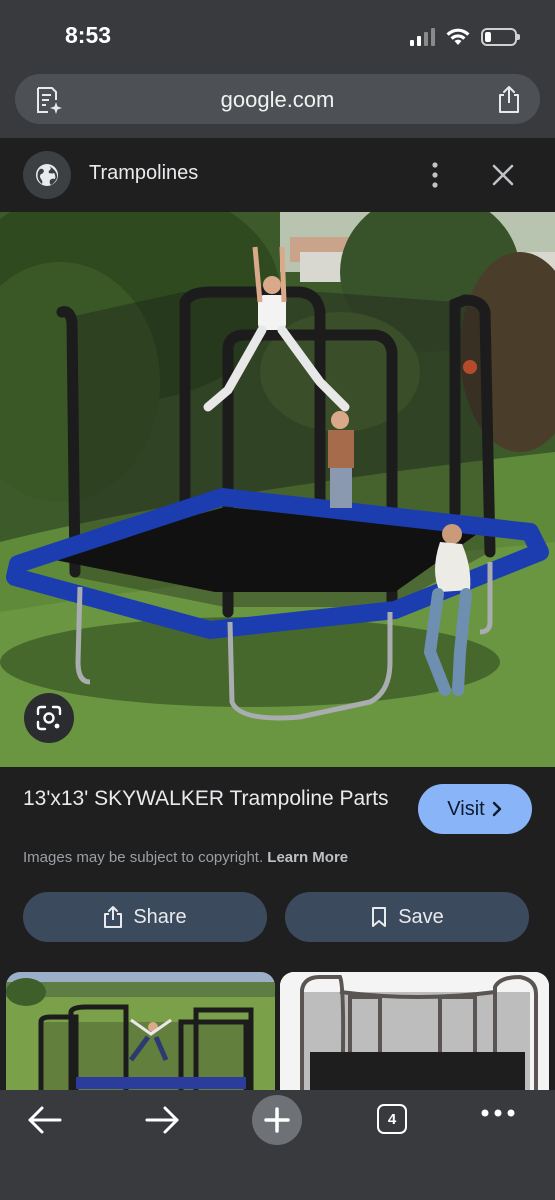 Image resolution: width=555 pixels, height=1200 pixels. I want to click on wifi-icon, so click(458, 36).